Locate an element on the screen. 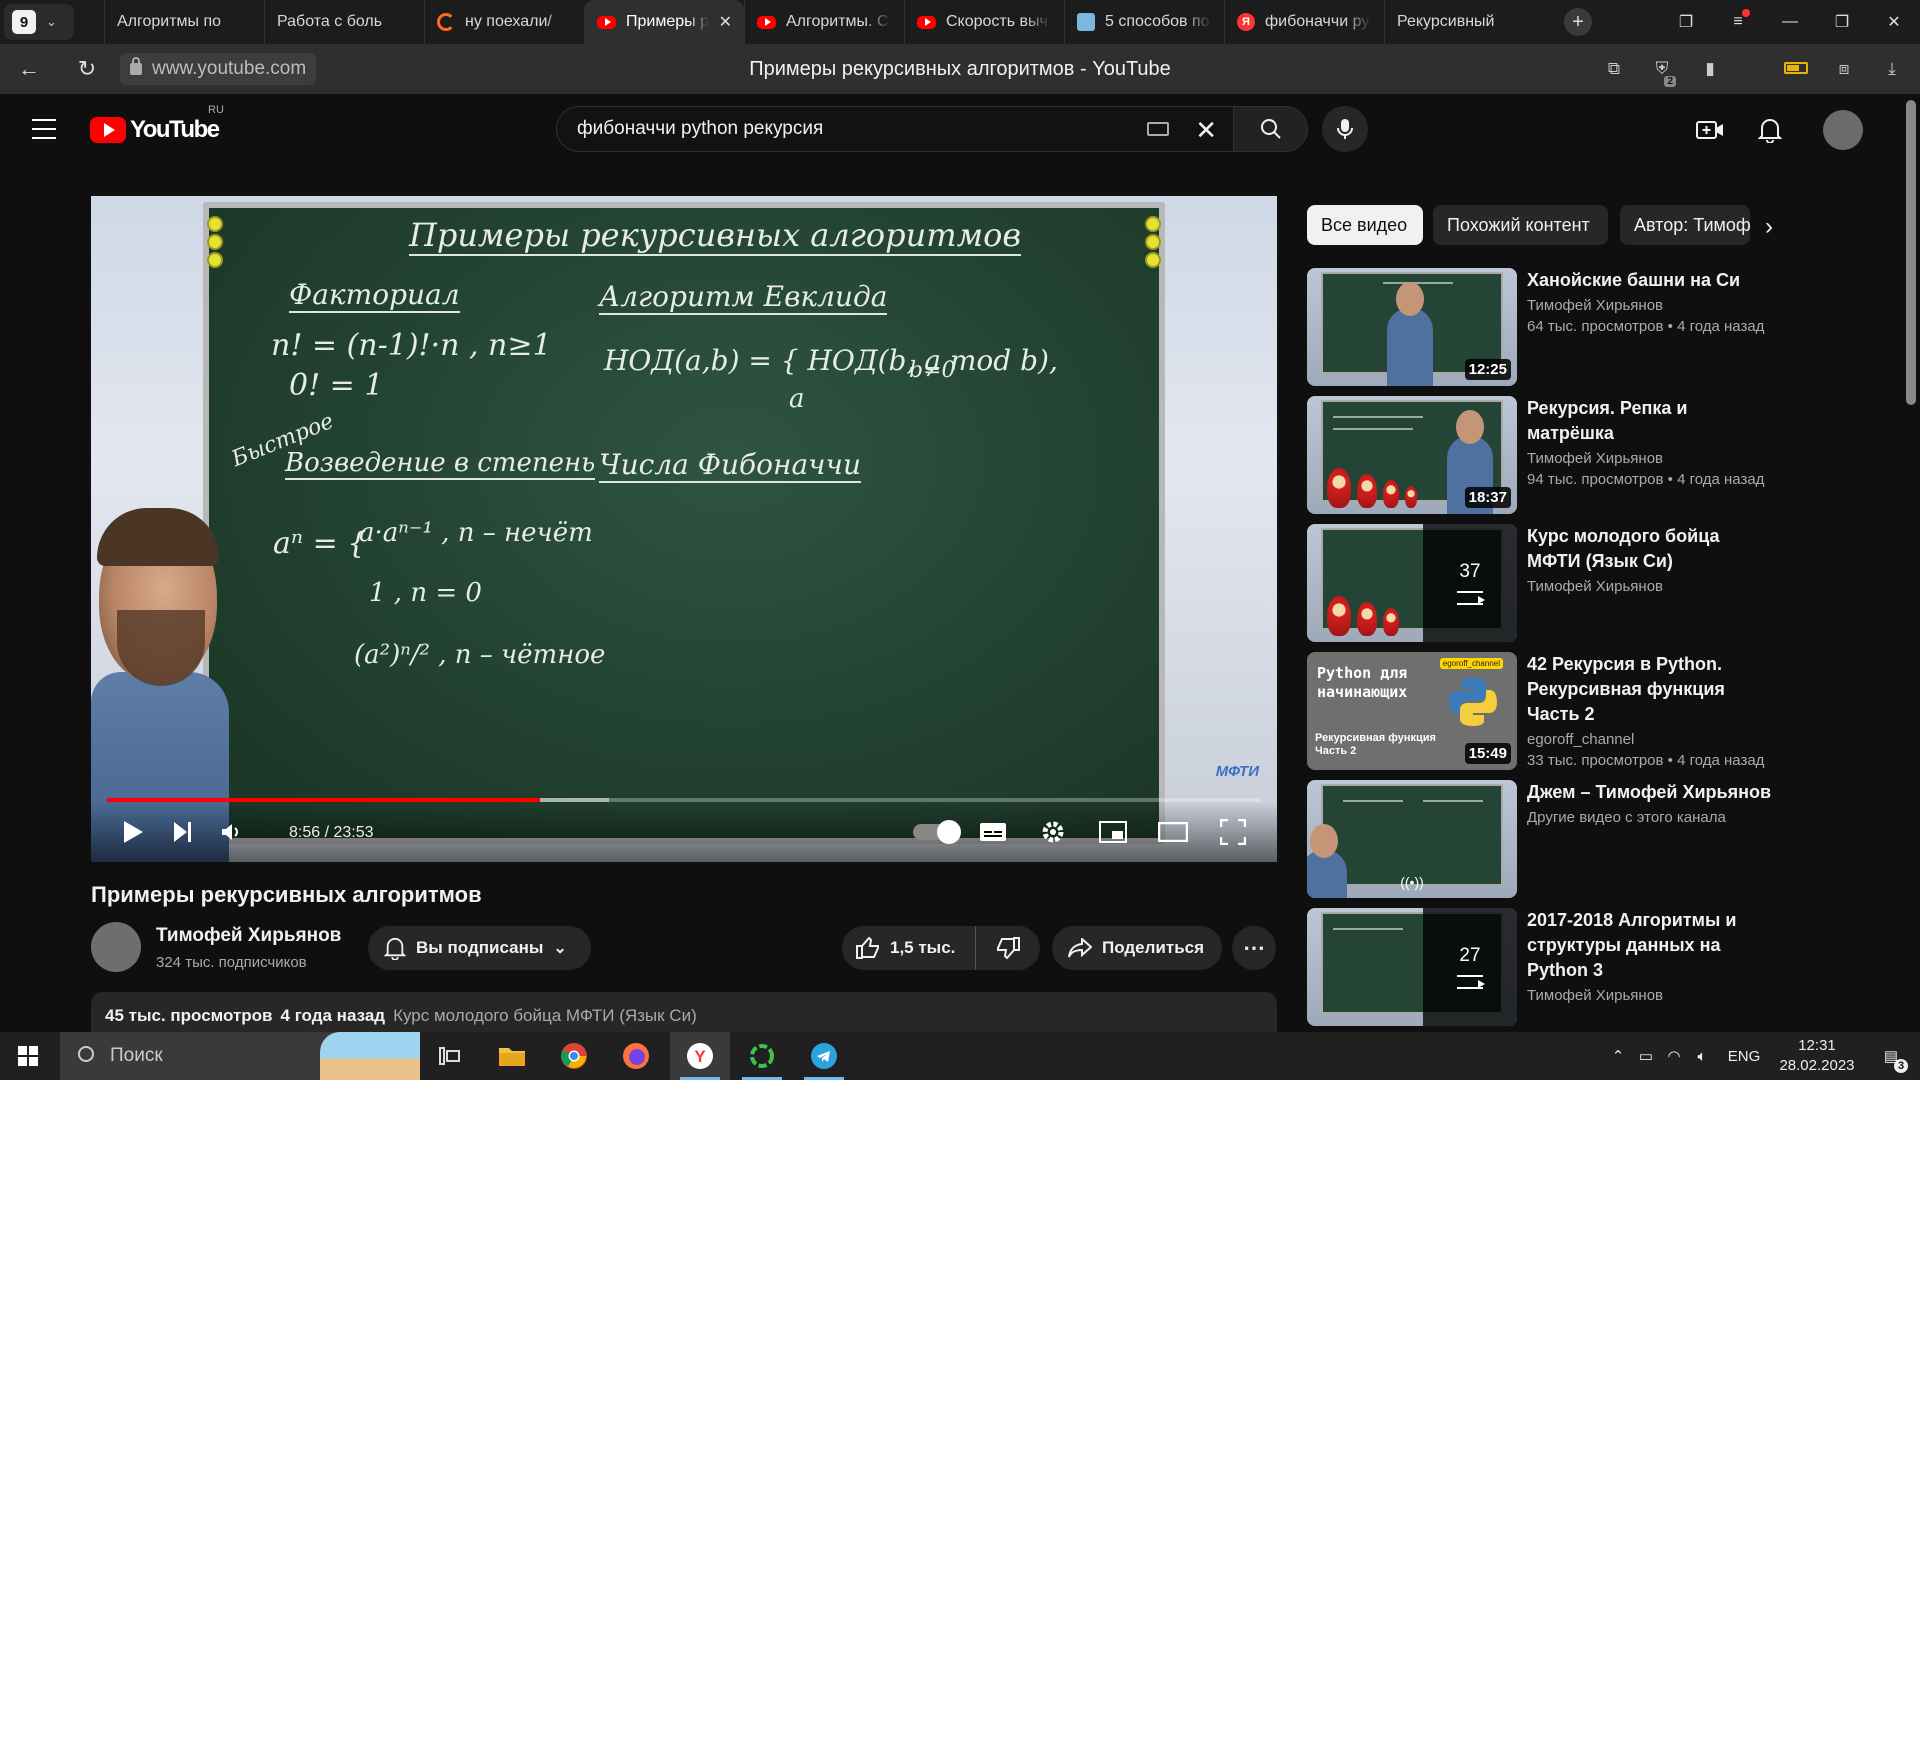  browser-tab: Алгоритмы по is located at coordinates (184, 22).